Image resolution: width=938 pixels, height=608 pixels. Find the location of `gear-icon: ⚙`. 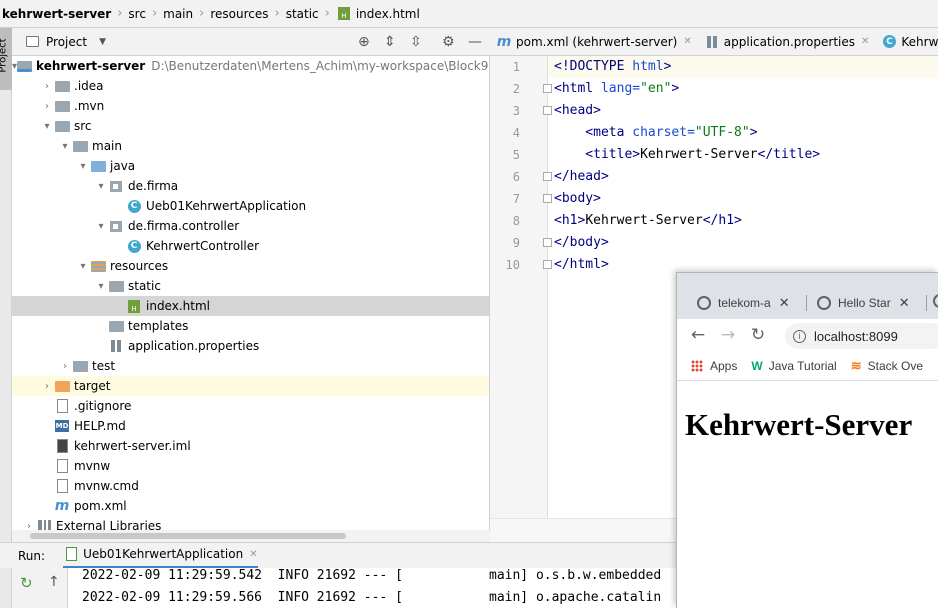

gear-icon: ⚙ is located at coordinates (448, 42).